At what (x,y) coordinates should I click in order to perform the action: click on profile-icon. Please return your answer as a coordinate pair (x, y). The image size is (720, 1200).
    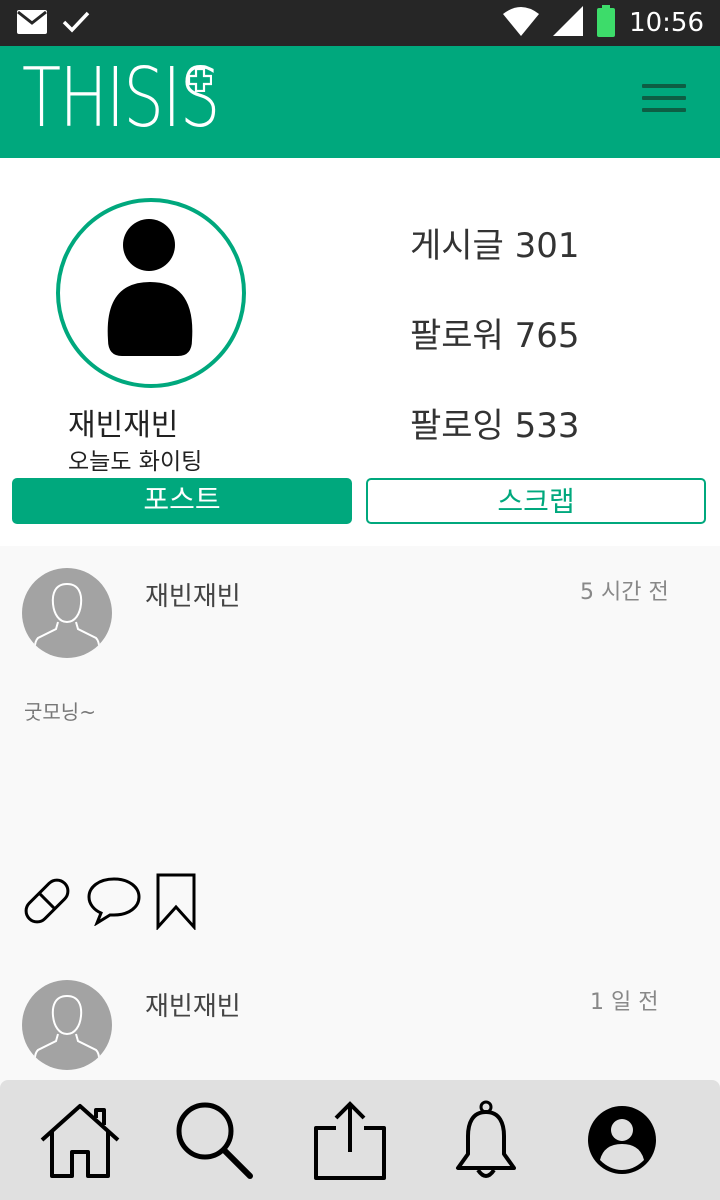
    Looking at the image, I should click on (622, 1140).